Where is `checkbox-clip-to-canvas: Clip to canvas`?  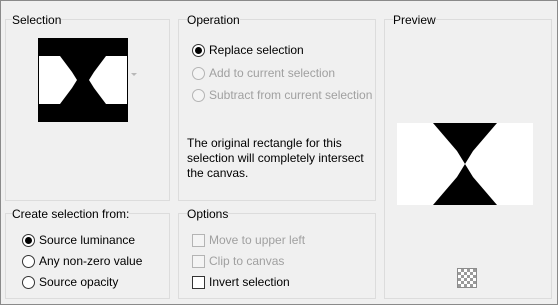
checkbox-clip-to-canvas: Clip to canvas is located at coordinates (238, 261).